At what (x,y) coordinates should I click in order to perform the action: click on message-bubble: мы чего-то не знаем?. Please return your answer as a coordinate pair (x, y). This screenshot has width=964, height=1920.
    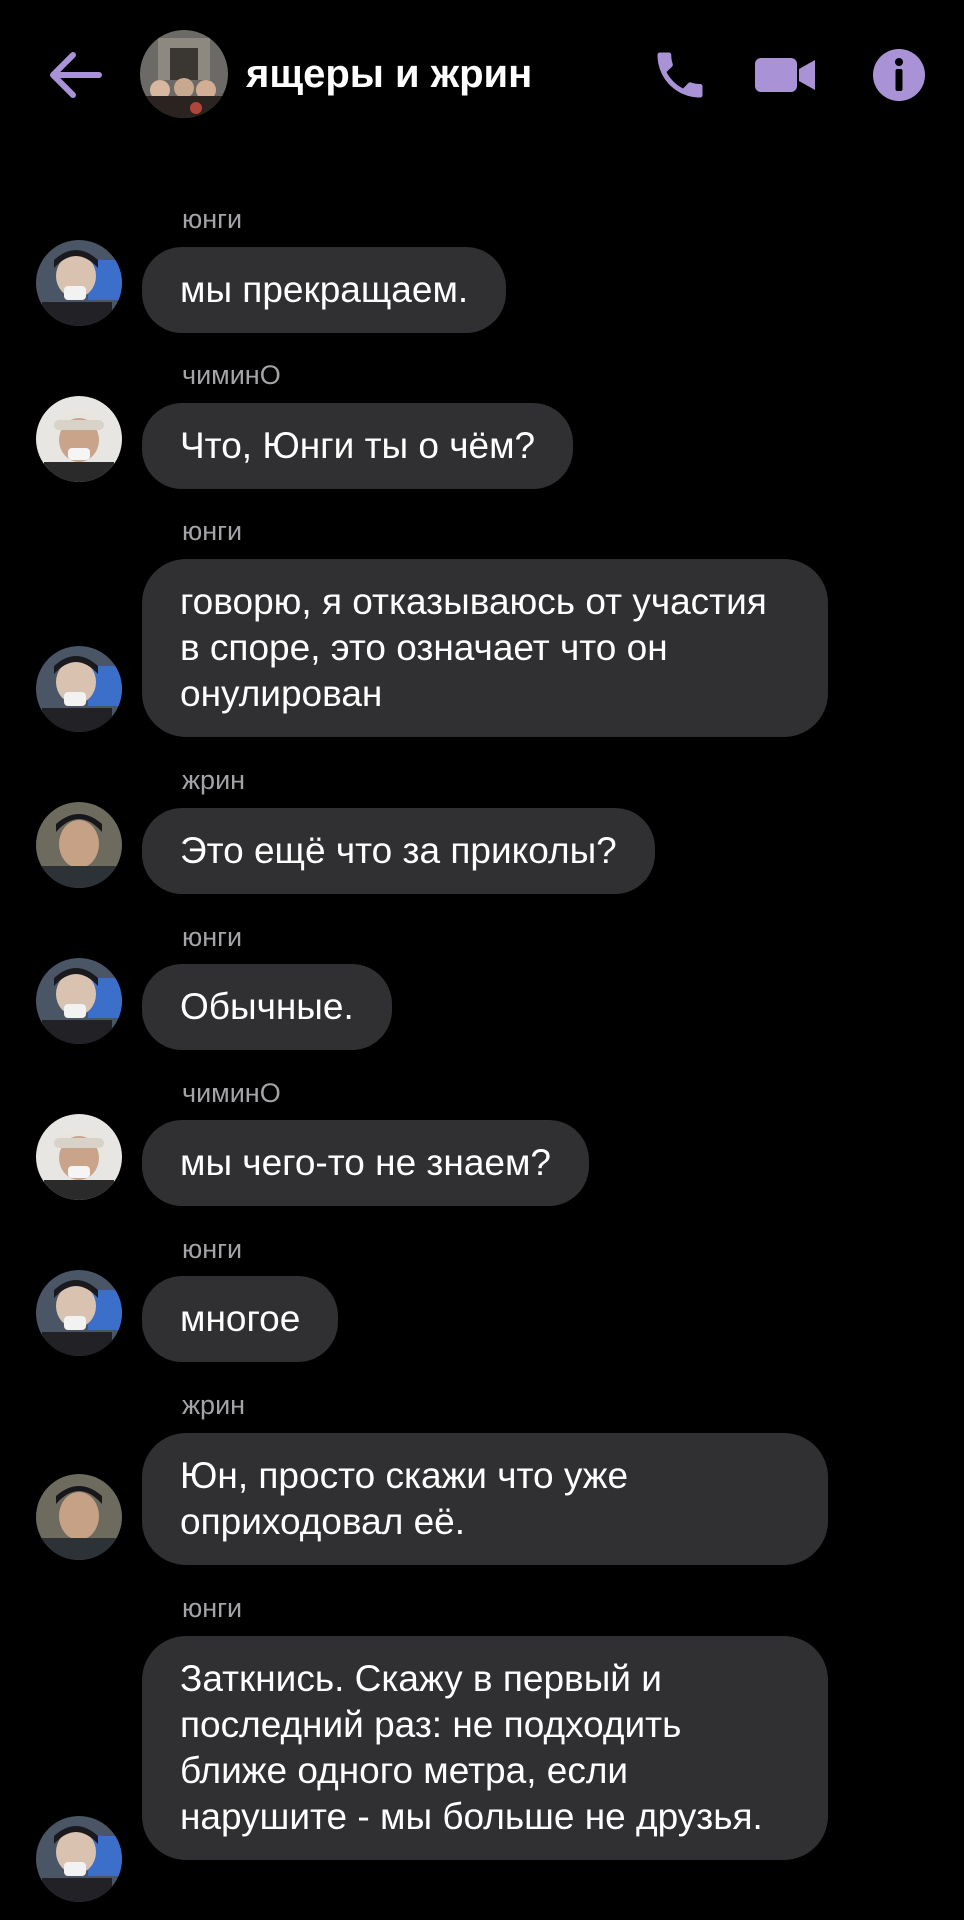
    Looking at the image, I should click on (365, 1163).